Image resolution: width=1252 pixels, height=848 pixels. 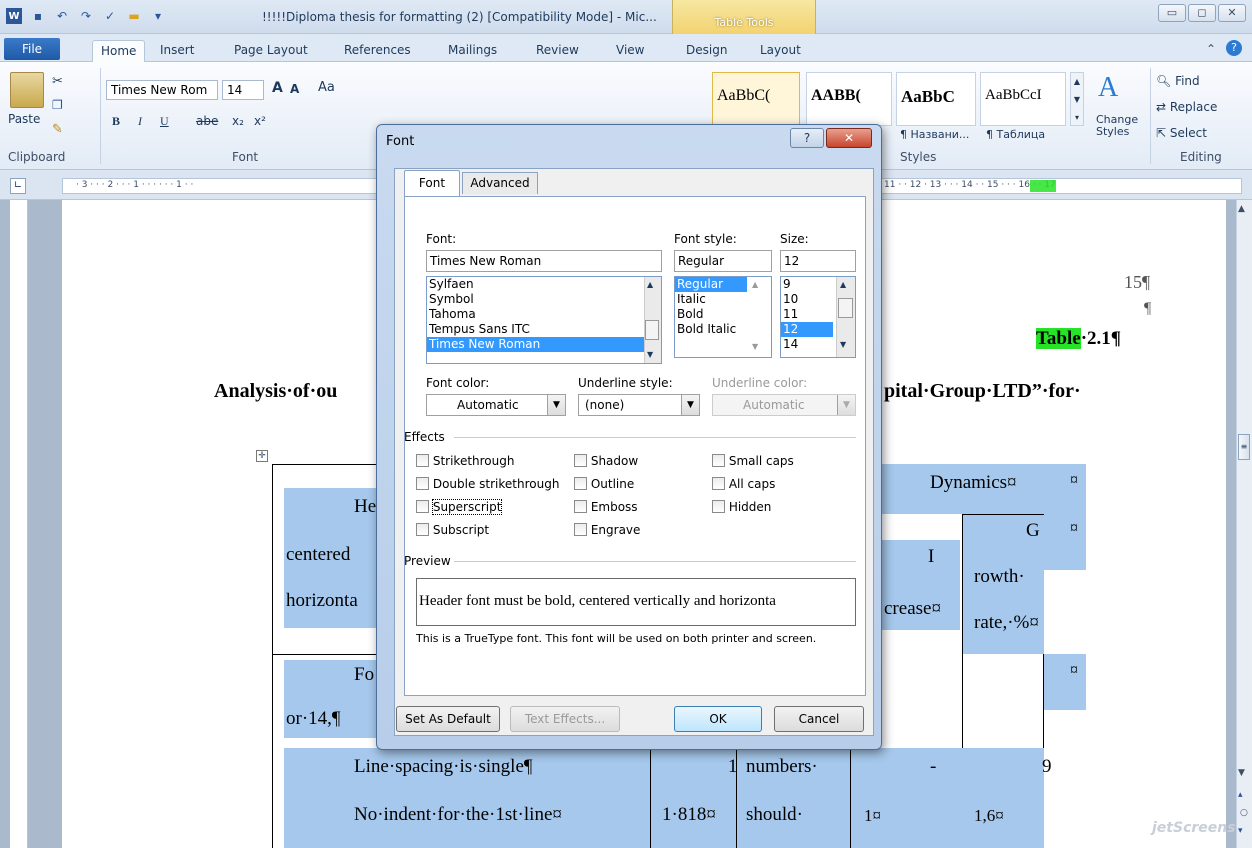 I want to click on font-color-dropdown: Automatic ▼, so click(x=496, y=405).